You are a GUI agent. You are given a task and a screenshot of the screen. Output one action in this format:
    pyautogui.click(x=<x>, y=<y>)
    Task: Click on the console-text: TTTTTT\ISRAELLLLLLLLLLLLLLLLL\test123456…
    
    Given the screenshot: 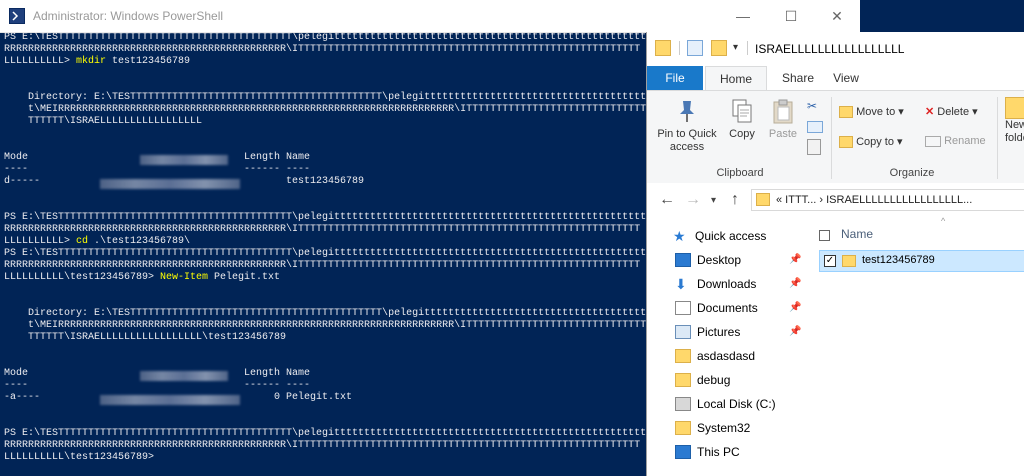 What is the action you would take?
    pyautogui.click(x=145, y=337)
    